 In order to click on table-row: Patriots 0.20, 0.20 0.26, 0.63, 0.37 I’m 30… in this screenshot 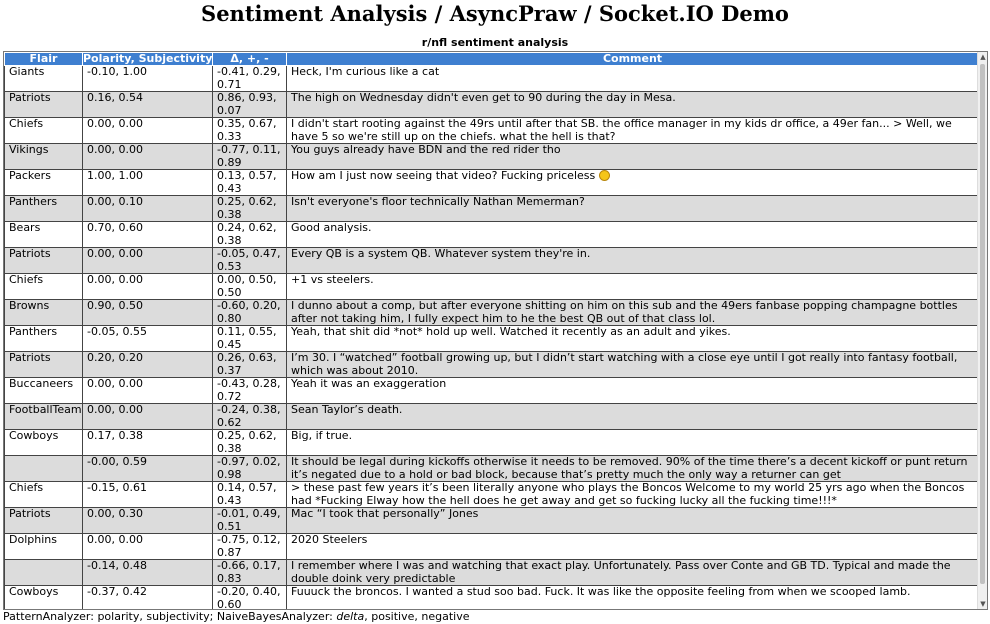, I will do `click(491, 364)`.